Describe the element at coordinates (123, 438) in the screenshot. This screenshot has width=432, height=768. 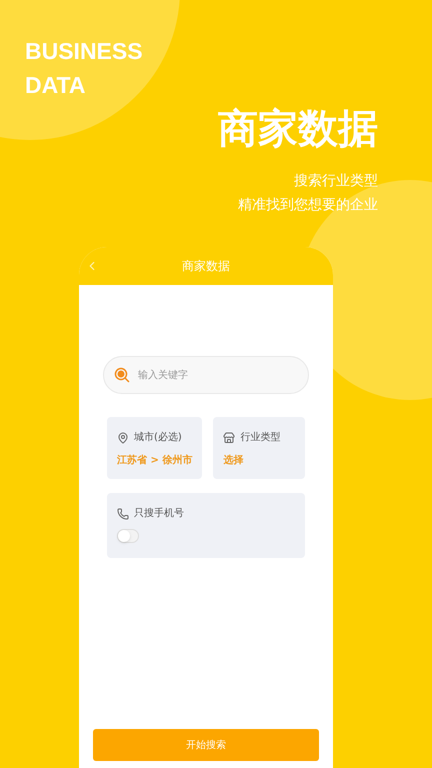
I see `location-pin-icon` at that location.